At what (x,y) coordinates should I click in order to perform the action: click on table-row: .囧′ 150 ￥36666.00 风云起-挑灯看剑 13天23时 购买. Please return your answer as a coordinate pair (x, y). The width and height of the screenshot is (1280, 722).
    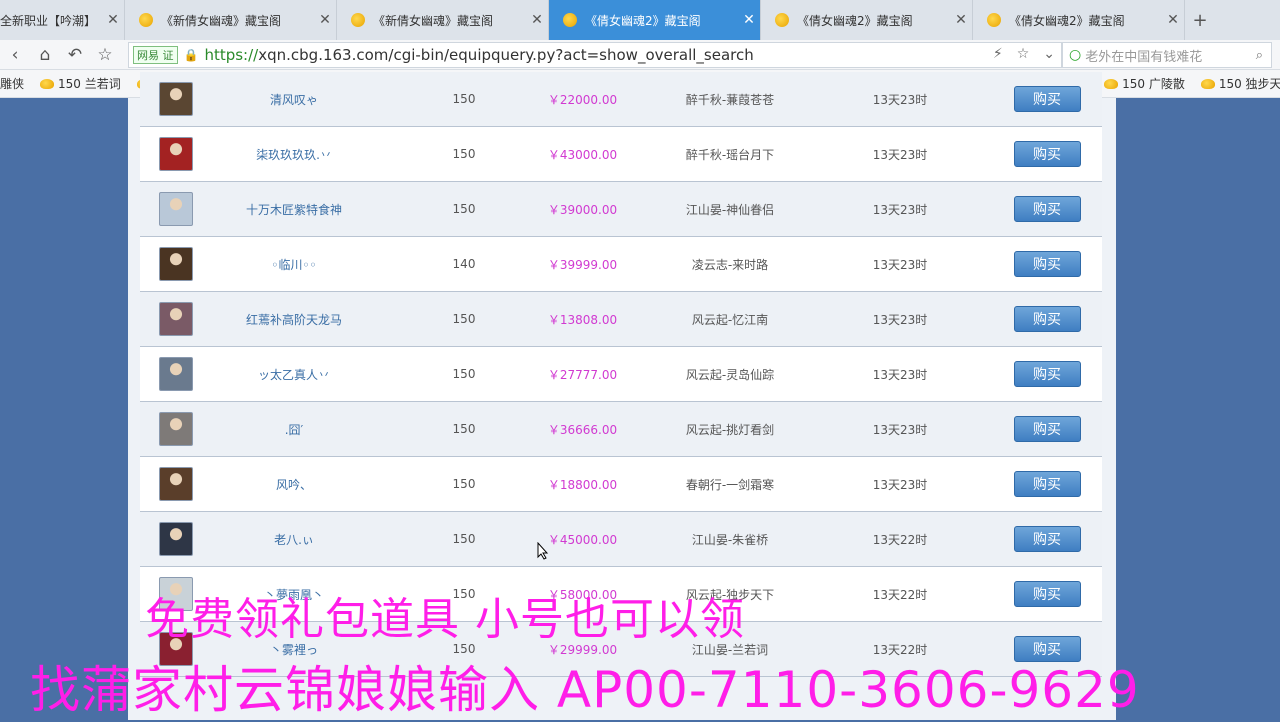
    Looking at the image, I should click on (621, 429).